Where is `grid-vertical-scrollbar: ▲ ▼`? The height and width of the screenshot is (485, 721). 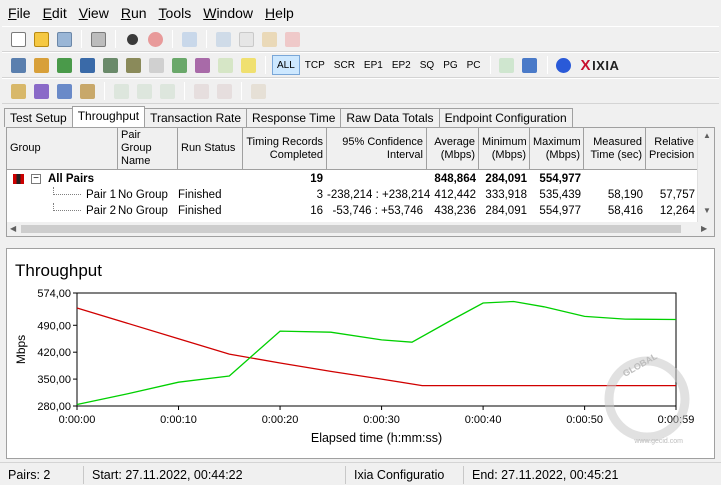 grid-vertical-scrollbar: ▲ ▼ is located at coordinates (705, 175).